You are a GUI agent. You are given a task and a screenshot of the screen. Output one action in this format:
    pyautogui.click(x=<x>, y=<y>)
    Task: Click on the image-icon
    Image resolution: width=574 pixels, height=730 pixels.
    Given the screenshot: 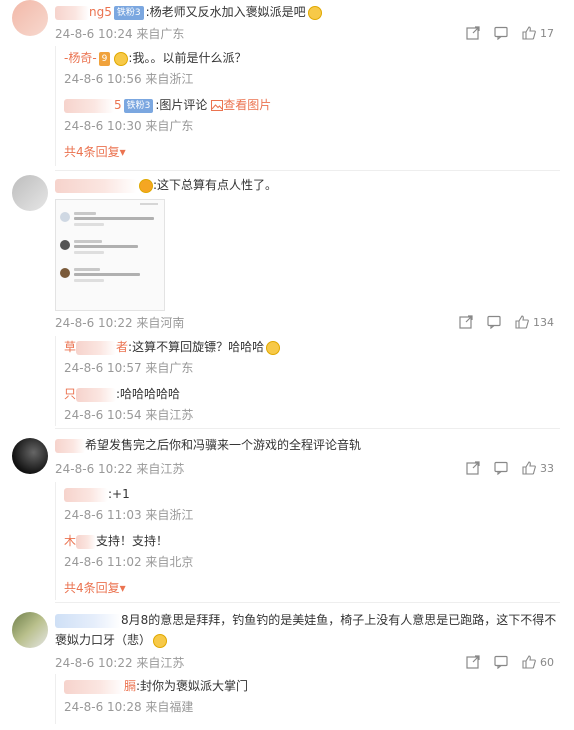 What is the action you would take?
    pyautogui.click(x=217, y=105)
    